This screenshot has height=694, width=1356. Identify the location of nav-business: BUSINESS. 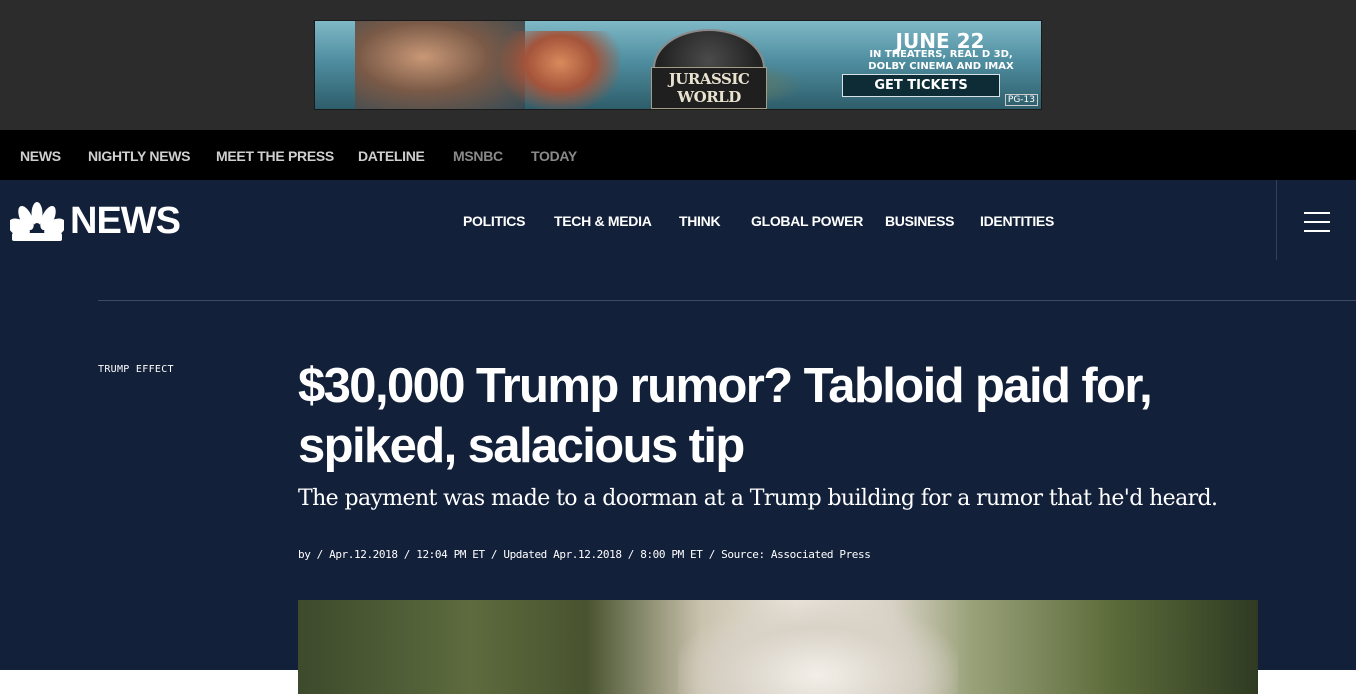
(919, 221).